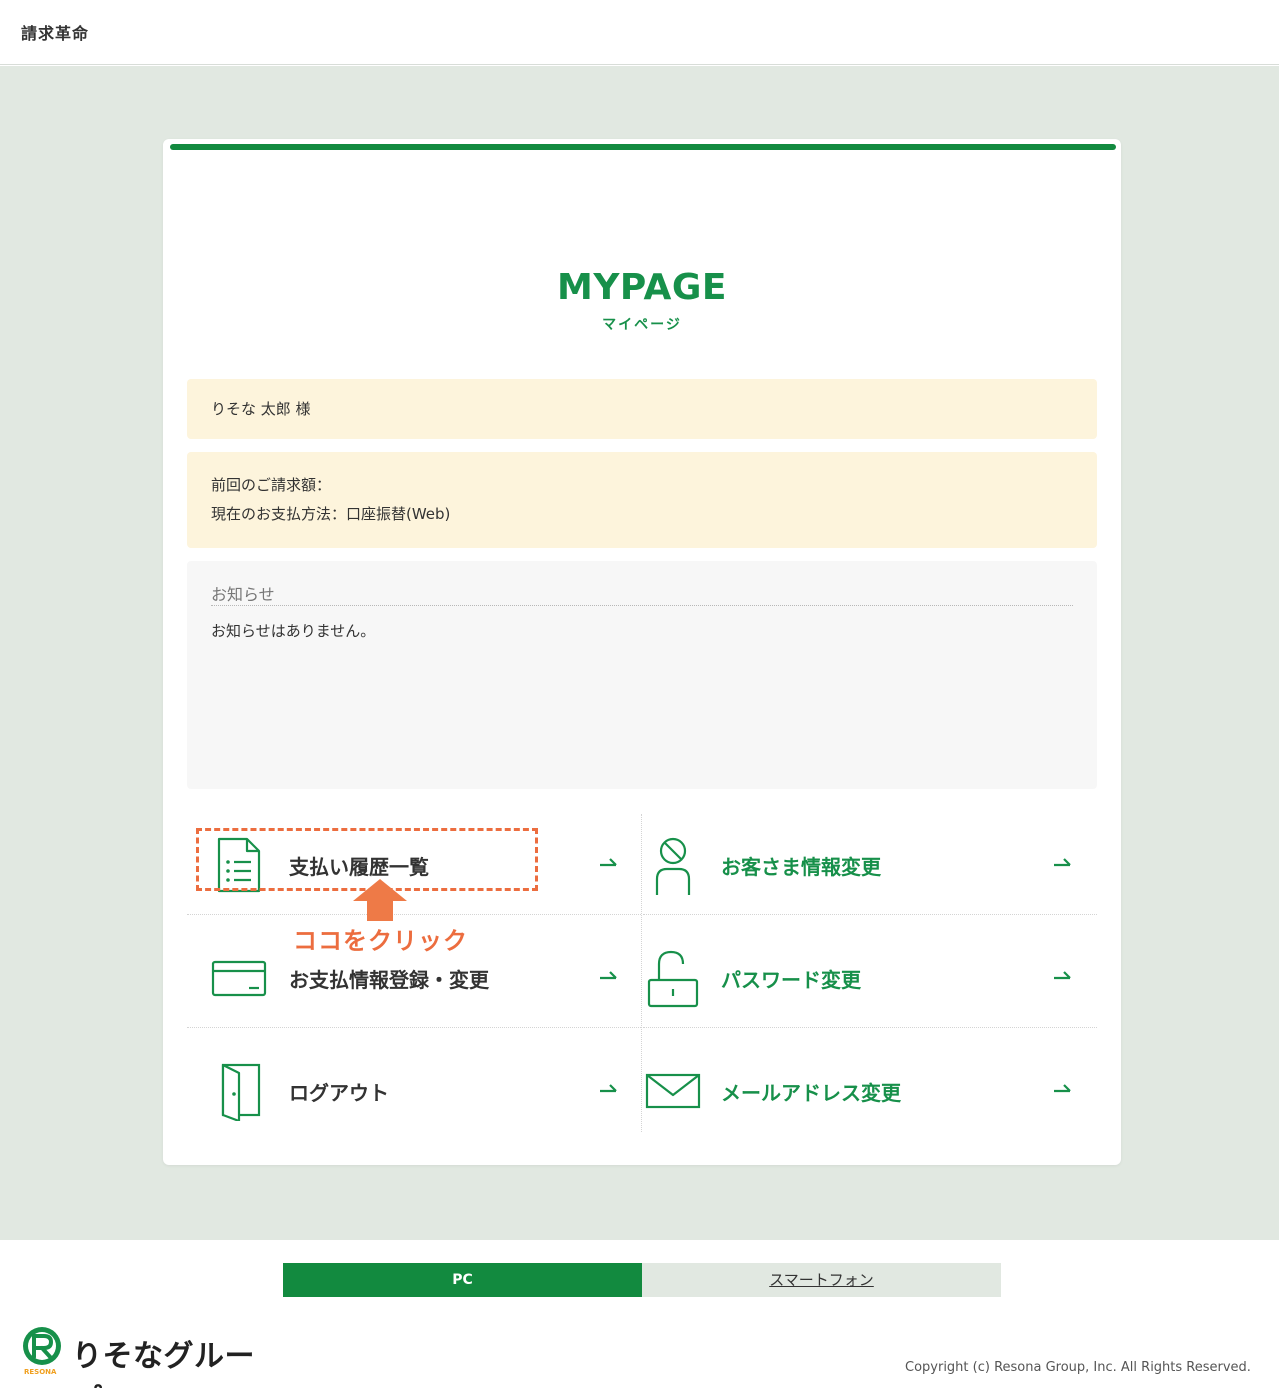  I want to click on last-billing-amount: 前回のご請求額：, so click(271, 485).